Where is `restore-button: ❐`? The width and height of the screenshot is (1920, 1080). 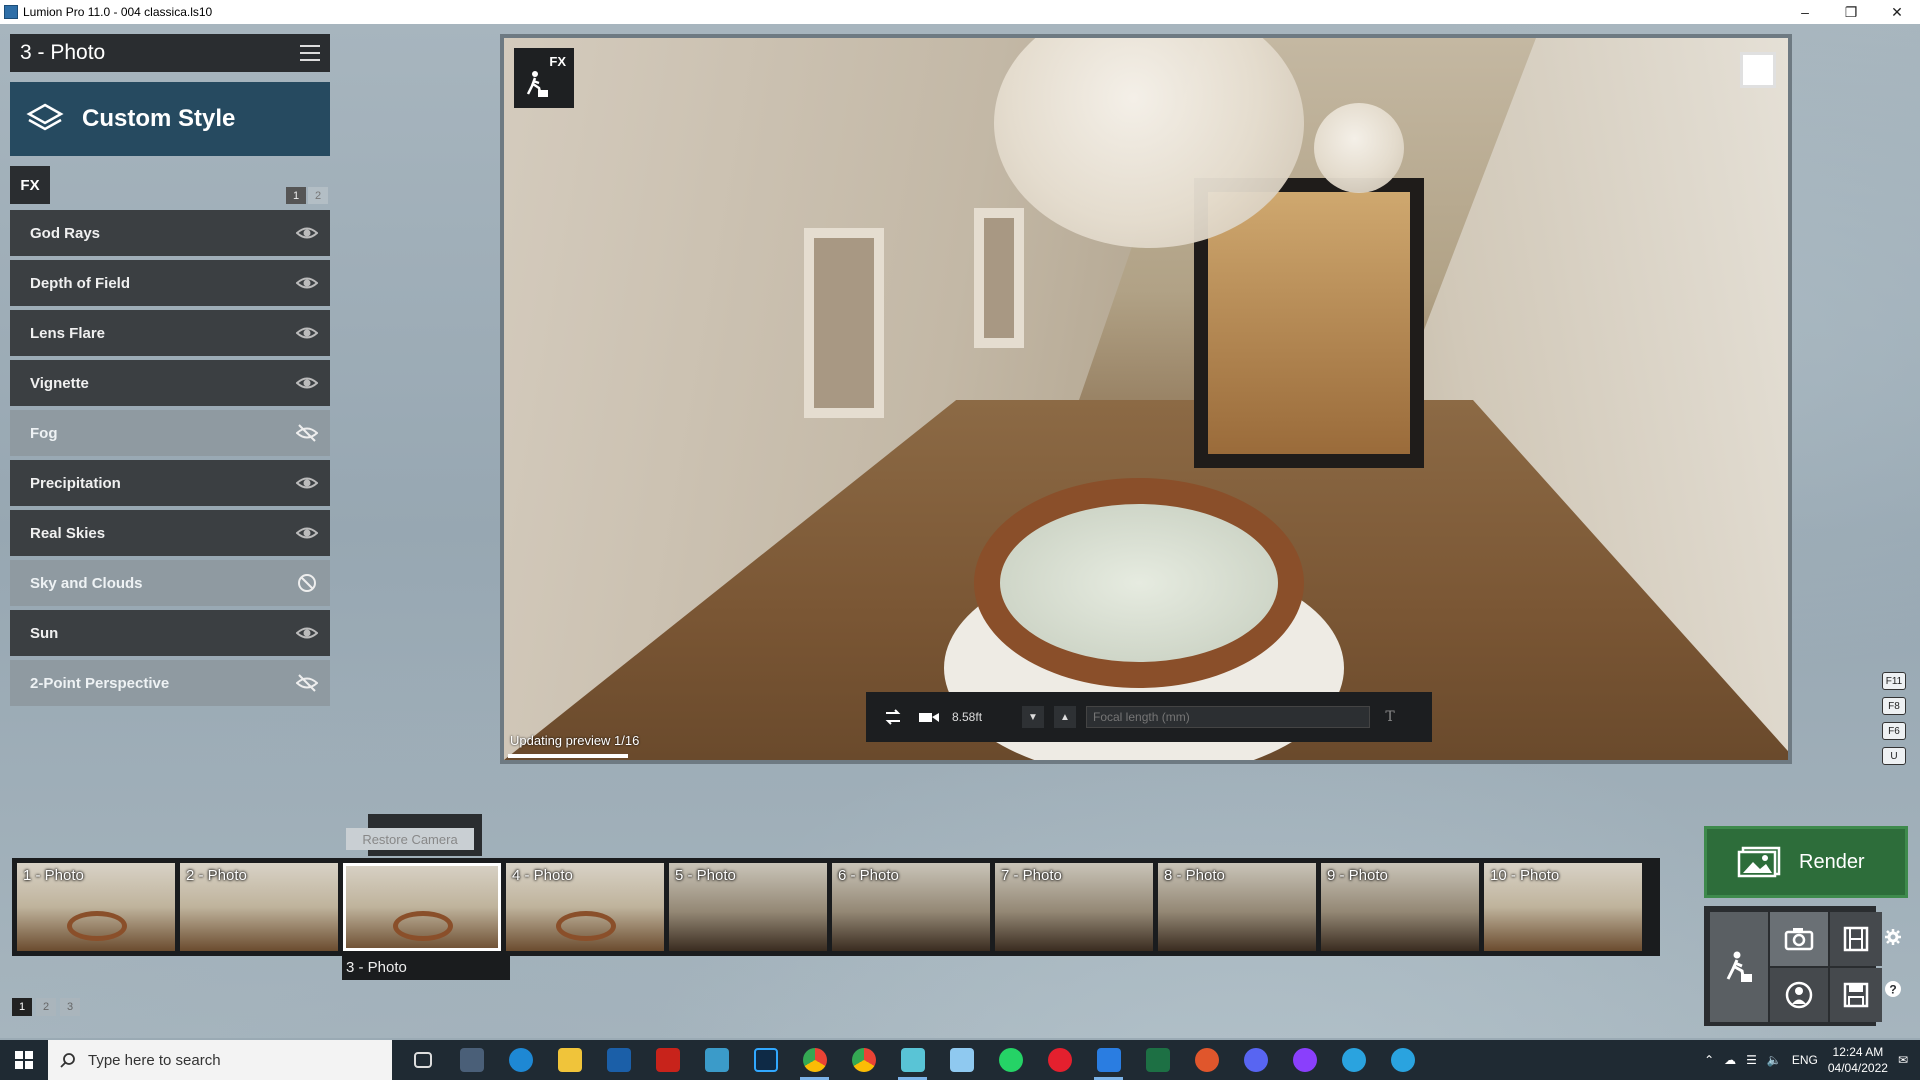
restore-button: ❐ is located at coordinates (1851, 12).